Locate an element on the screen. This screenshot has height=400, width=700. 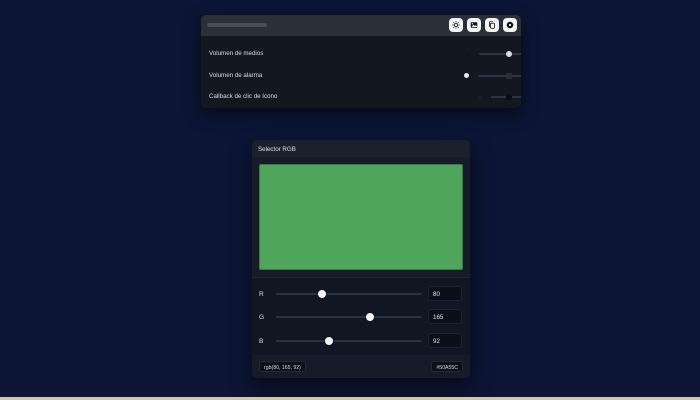
channel-sliders: R 80 G 165 B 92 is located at coordinates (361, 316).